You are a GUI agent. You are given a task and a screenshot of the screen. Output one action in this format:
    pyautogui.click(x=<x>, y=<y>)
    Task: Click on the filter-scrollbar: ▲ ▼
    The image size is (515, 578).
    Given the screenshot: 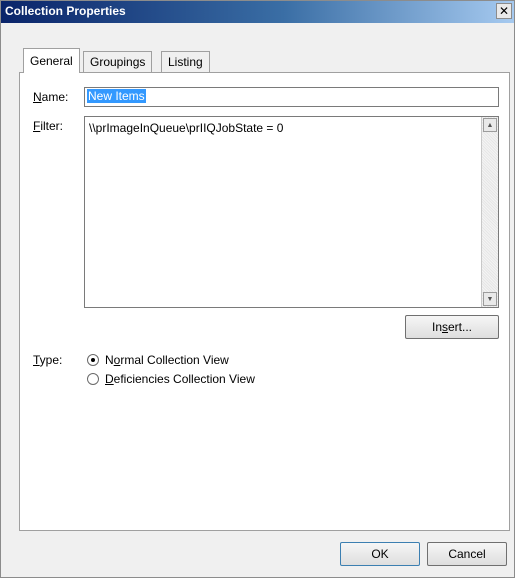 What is the action you would take?
    pyautogui.click(x=489, y=212)
    